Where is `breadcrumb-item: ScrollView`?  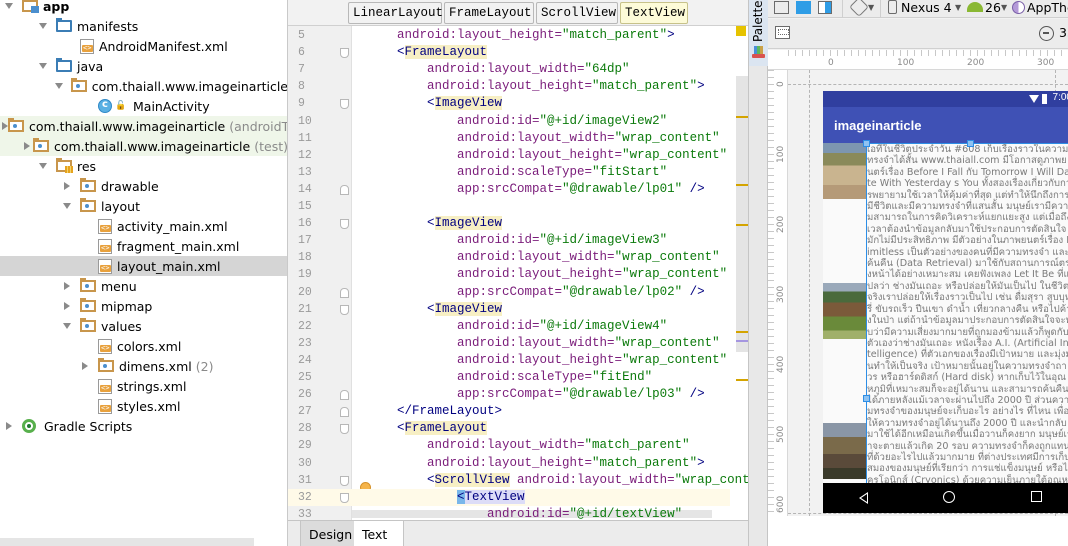
breadcrumb-item: ScrollView is located at coordinates (577, 13).